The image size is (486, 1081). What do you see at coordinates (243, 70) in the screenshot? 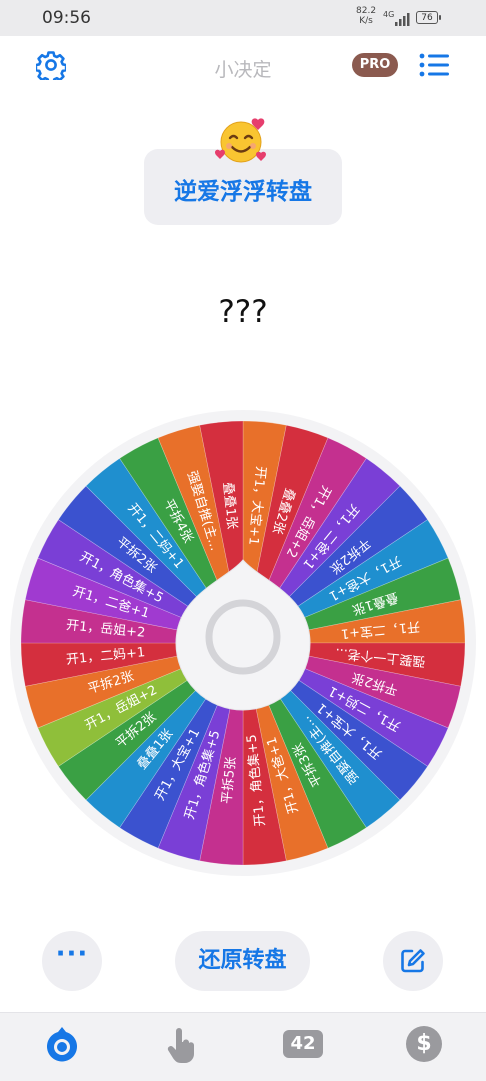
I see `app-title: 小决定` at bounding box center [243, 70].